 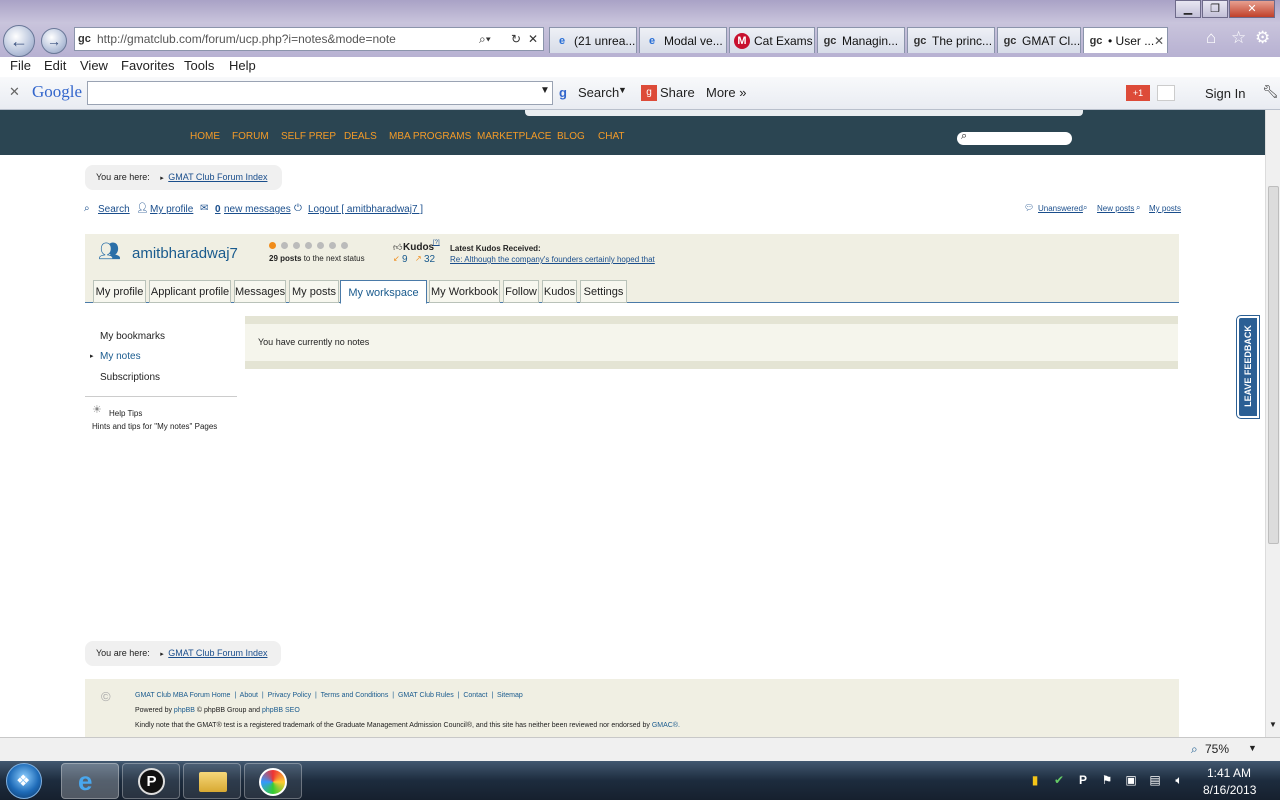 What do you see at coordinates (126, 413) in the screenshot?
I see `help-tips-title: Help Tips` at bounding box center [126, 413].